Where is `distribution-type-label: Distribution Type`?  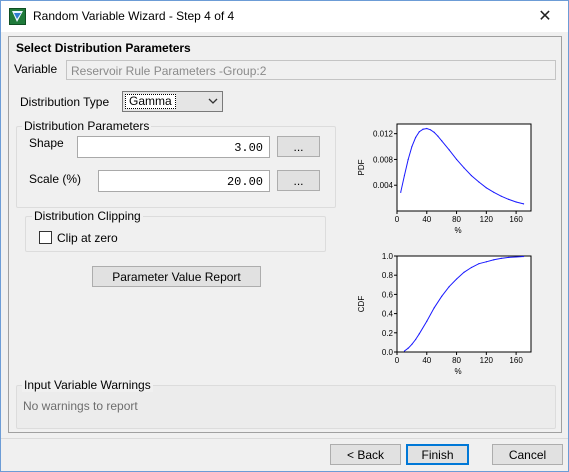 distribution-type-label: Distribution Type is located at coordinates (65, 102).